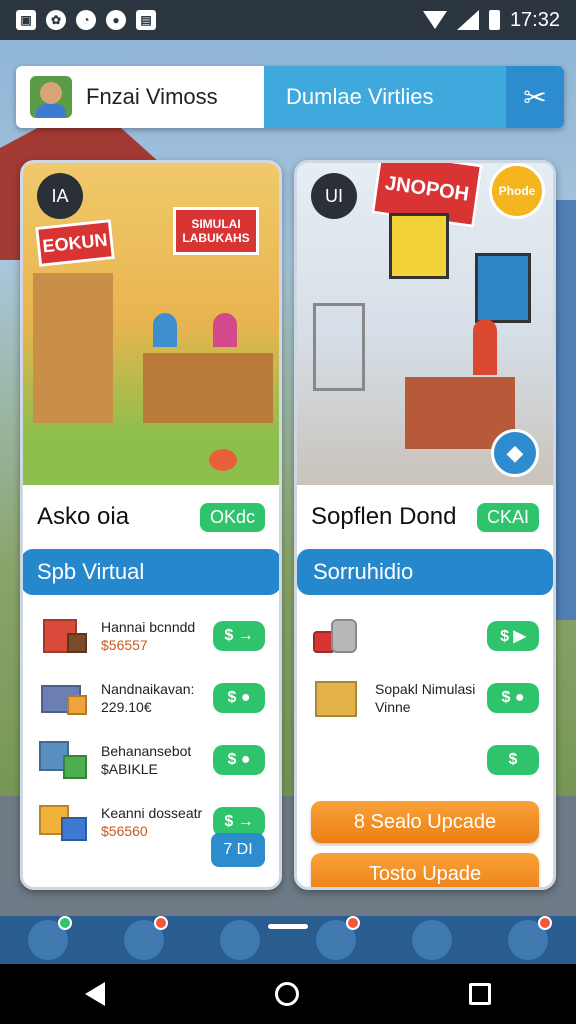 Image resolution: width=576 pixels, height=1024 pixels. I want to click on buy-button: $ ▶, so click(513, 636).